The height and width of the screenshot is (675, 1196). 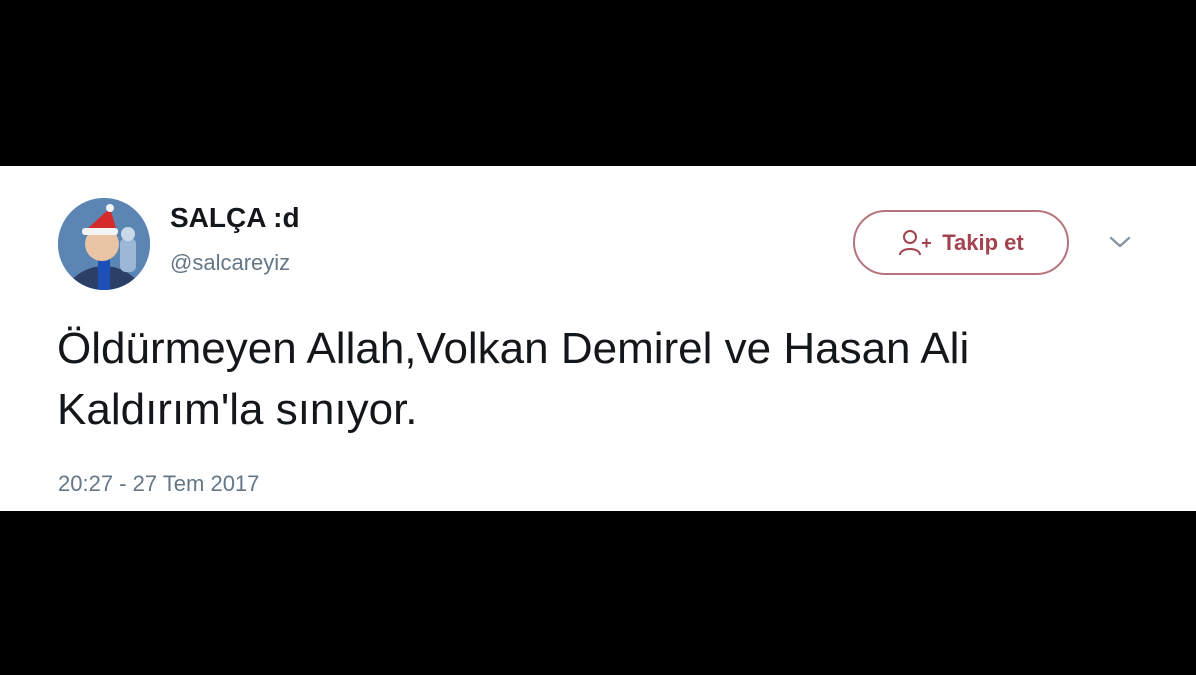 I want to click on avatar, so click(x=104, y=244).